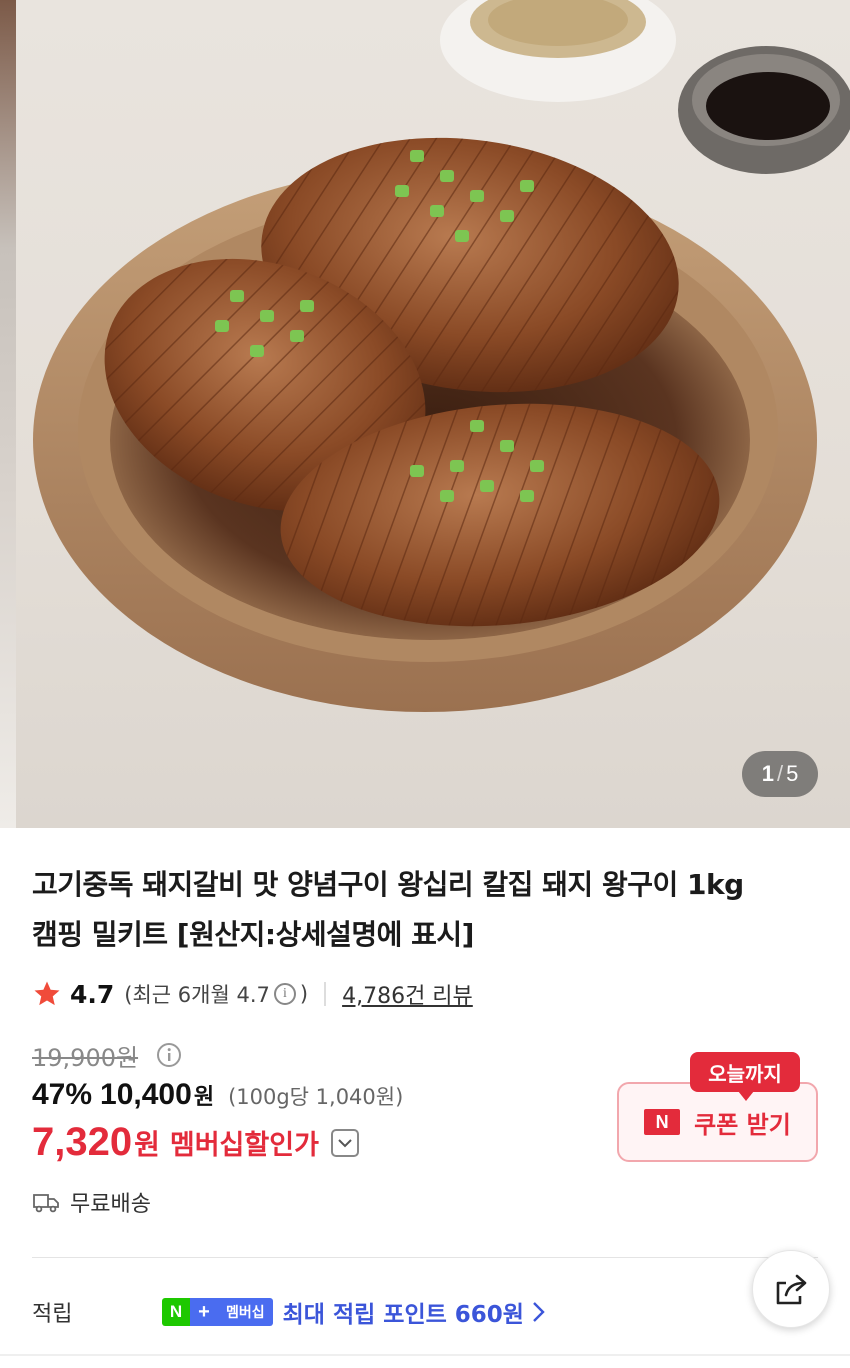 This screenshot has height=1368, width=850. Describe the element at coordinates (244, 1145) in the screenshot. I see `member-price-label: 멤버십할인가` at that location.